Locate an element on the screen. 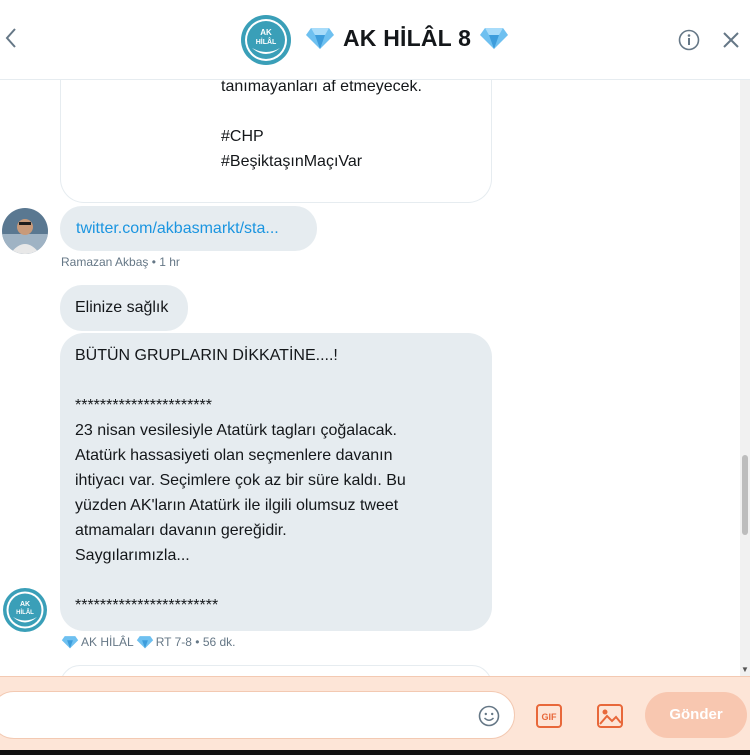  sender-name: AK HİLÂL is located at coordinates (107, 642).